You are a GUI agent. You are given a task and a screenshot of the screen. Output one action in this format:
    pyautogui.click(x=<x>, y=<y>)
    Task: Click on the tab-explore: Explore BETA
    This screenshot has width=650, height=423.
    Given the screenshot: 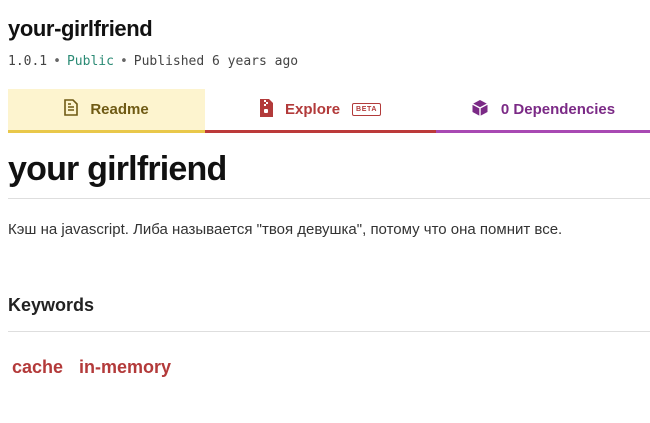 What is the action you would take?
    pyautogui.click(x=320, y=111)
    